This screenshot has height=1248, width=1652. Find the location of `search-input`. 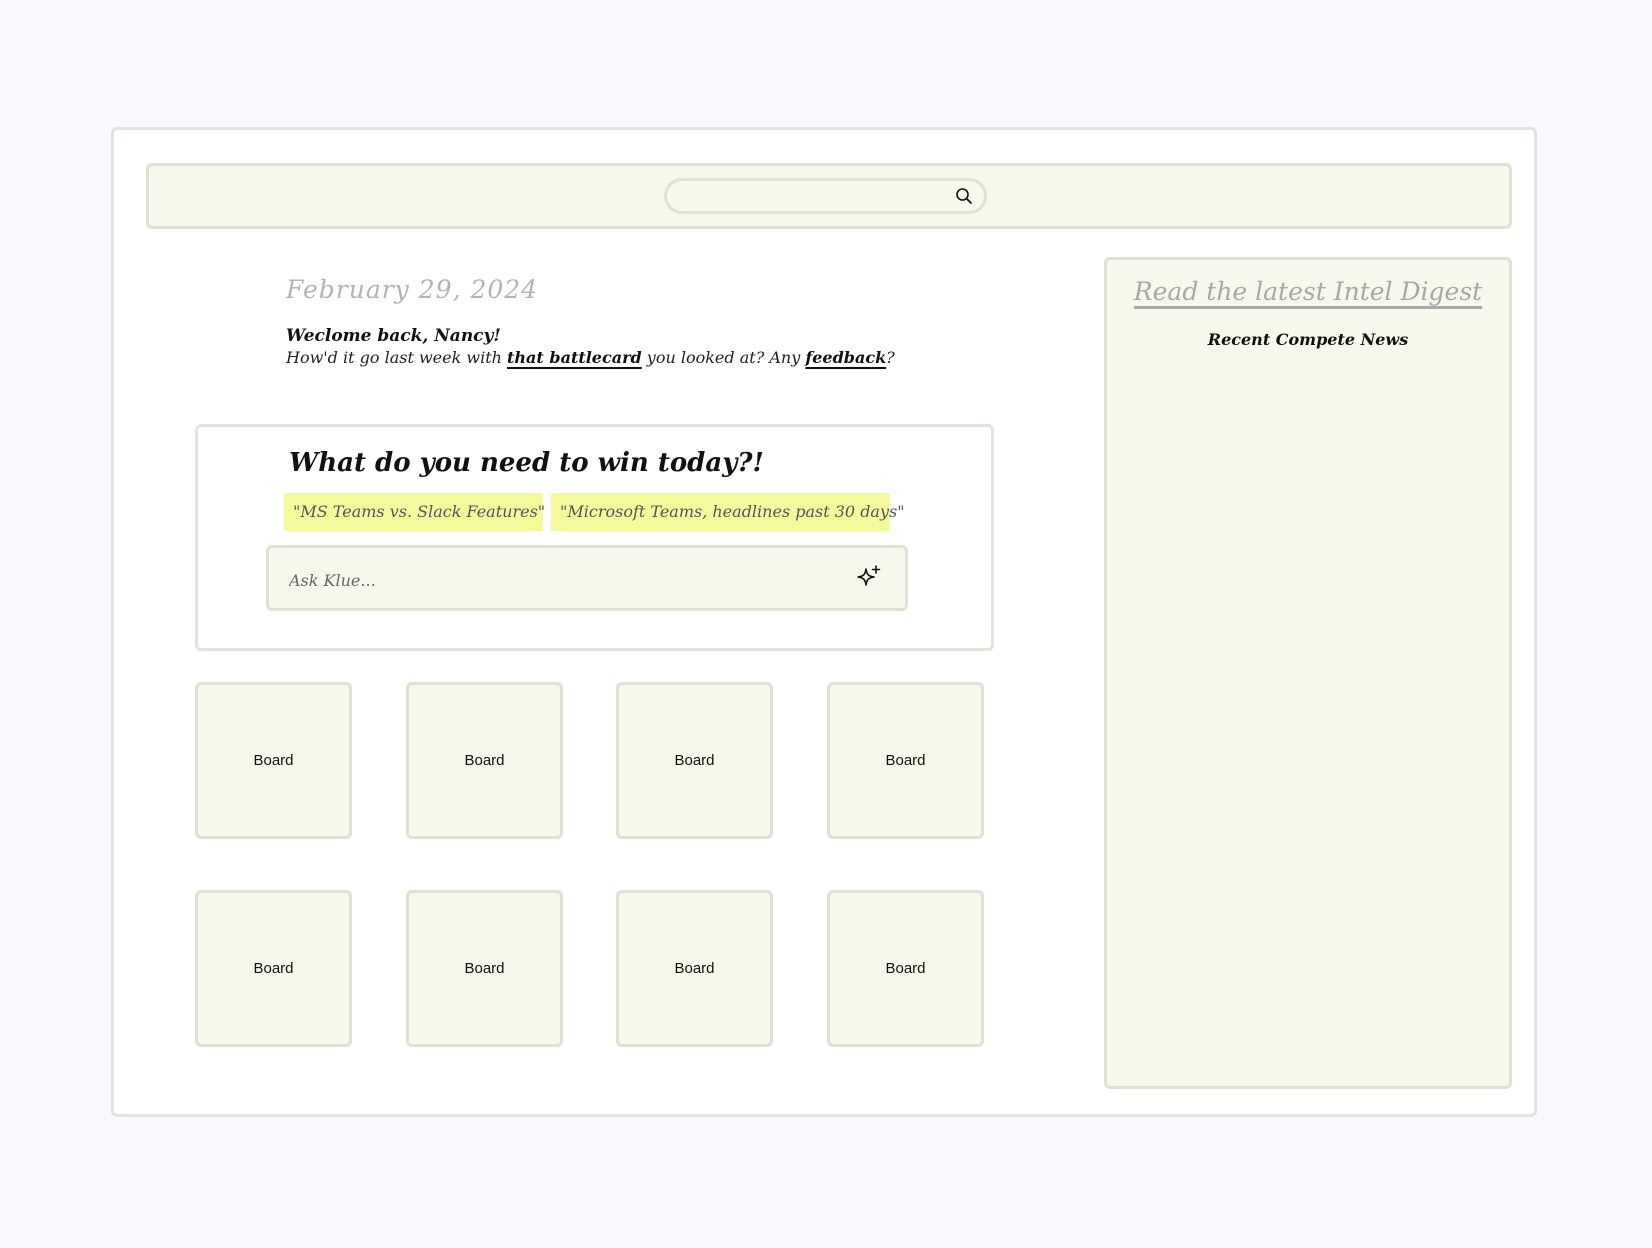

search-input is located at coordinates (811, 197).